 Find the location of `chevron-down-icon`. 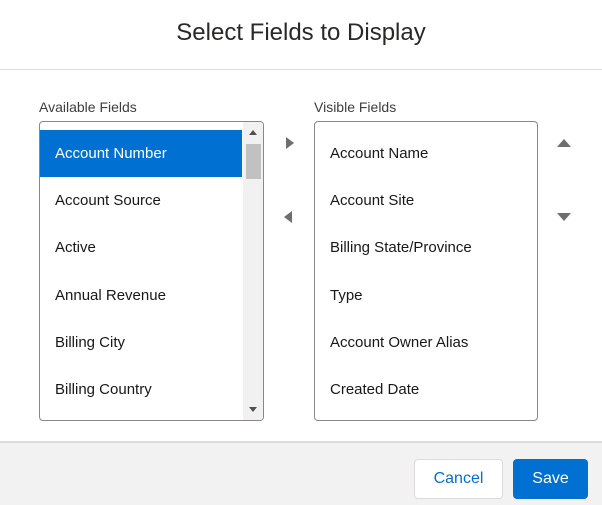

chevron-down-icon is located at coordinates (564, 217).